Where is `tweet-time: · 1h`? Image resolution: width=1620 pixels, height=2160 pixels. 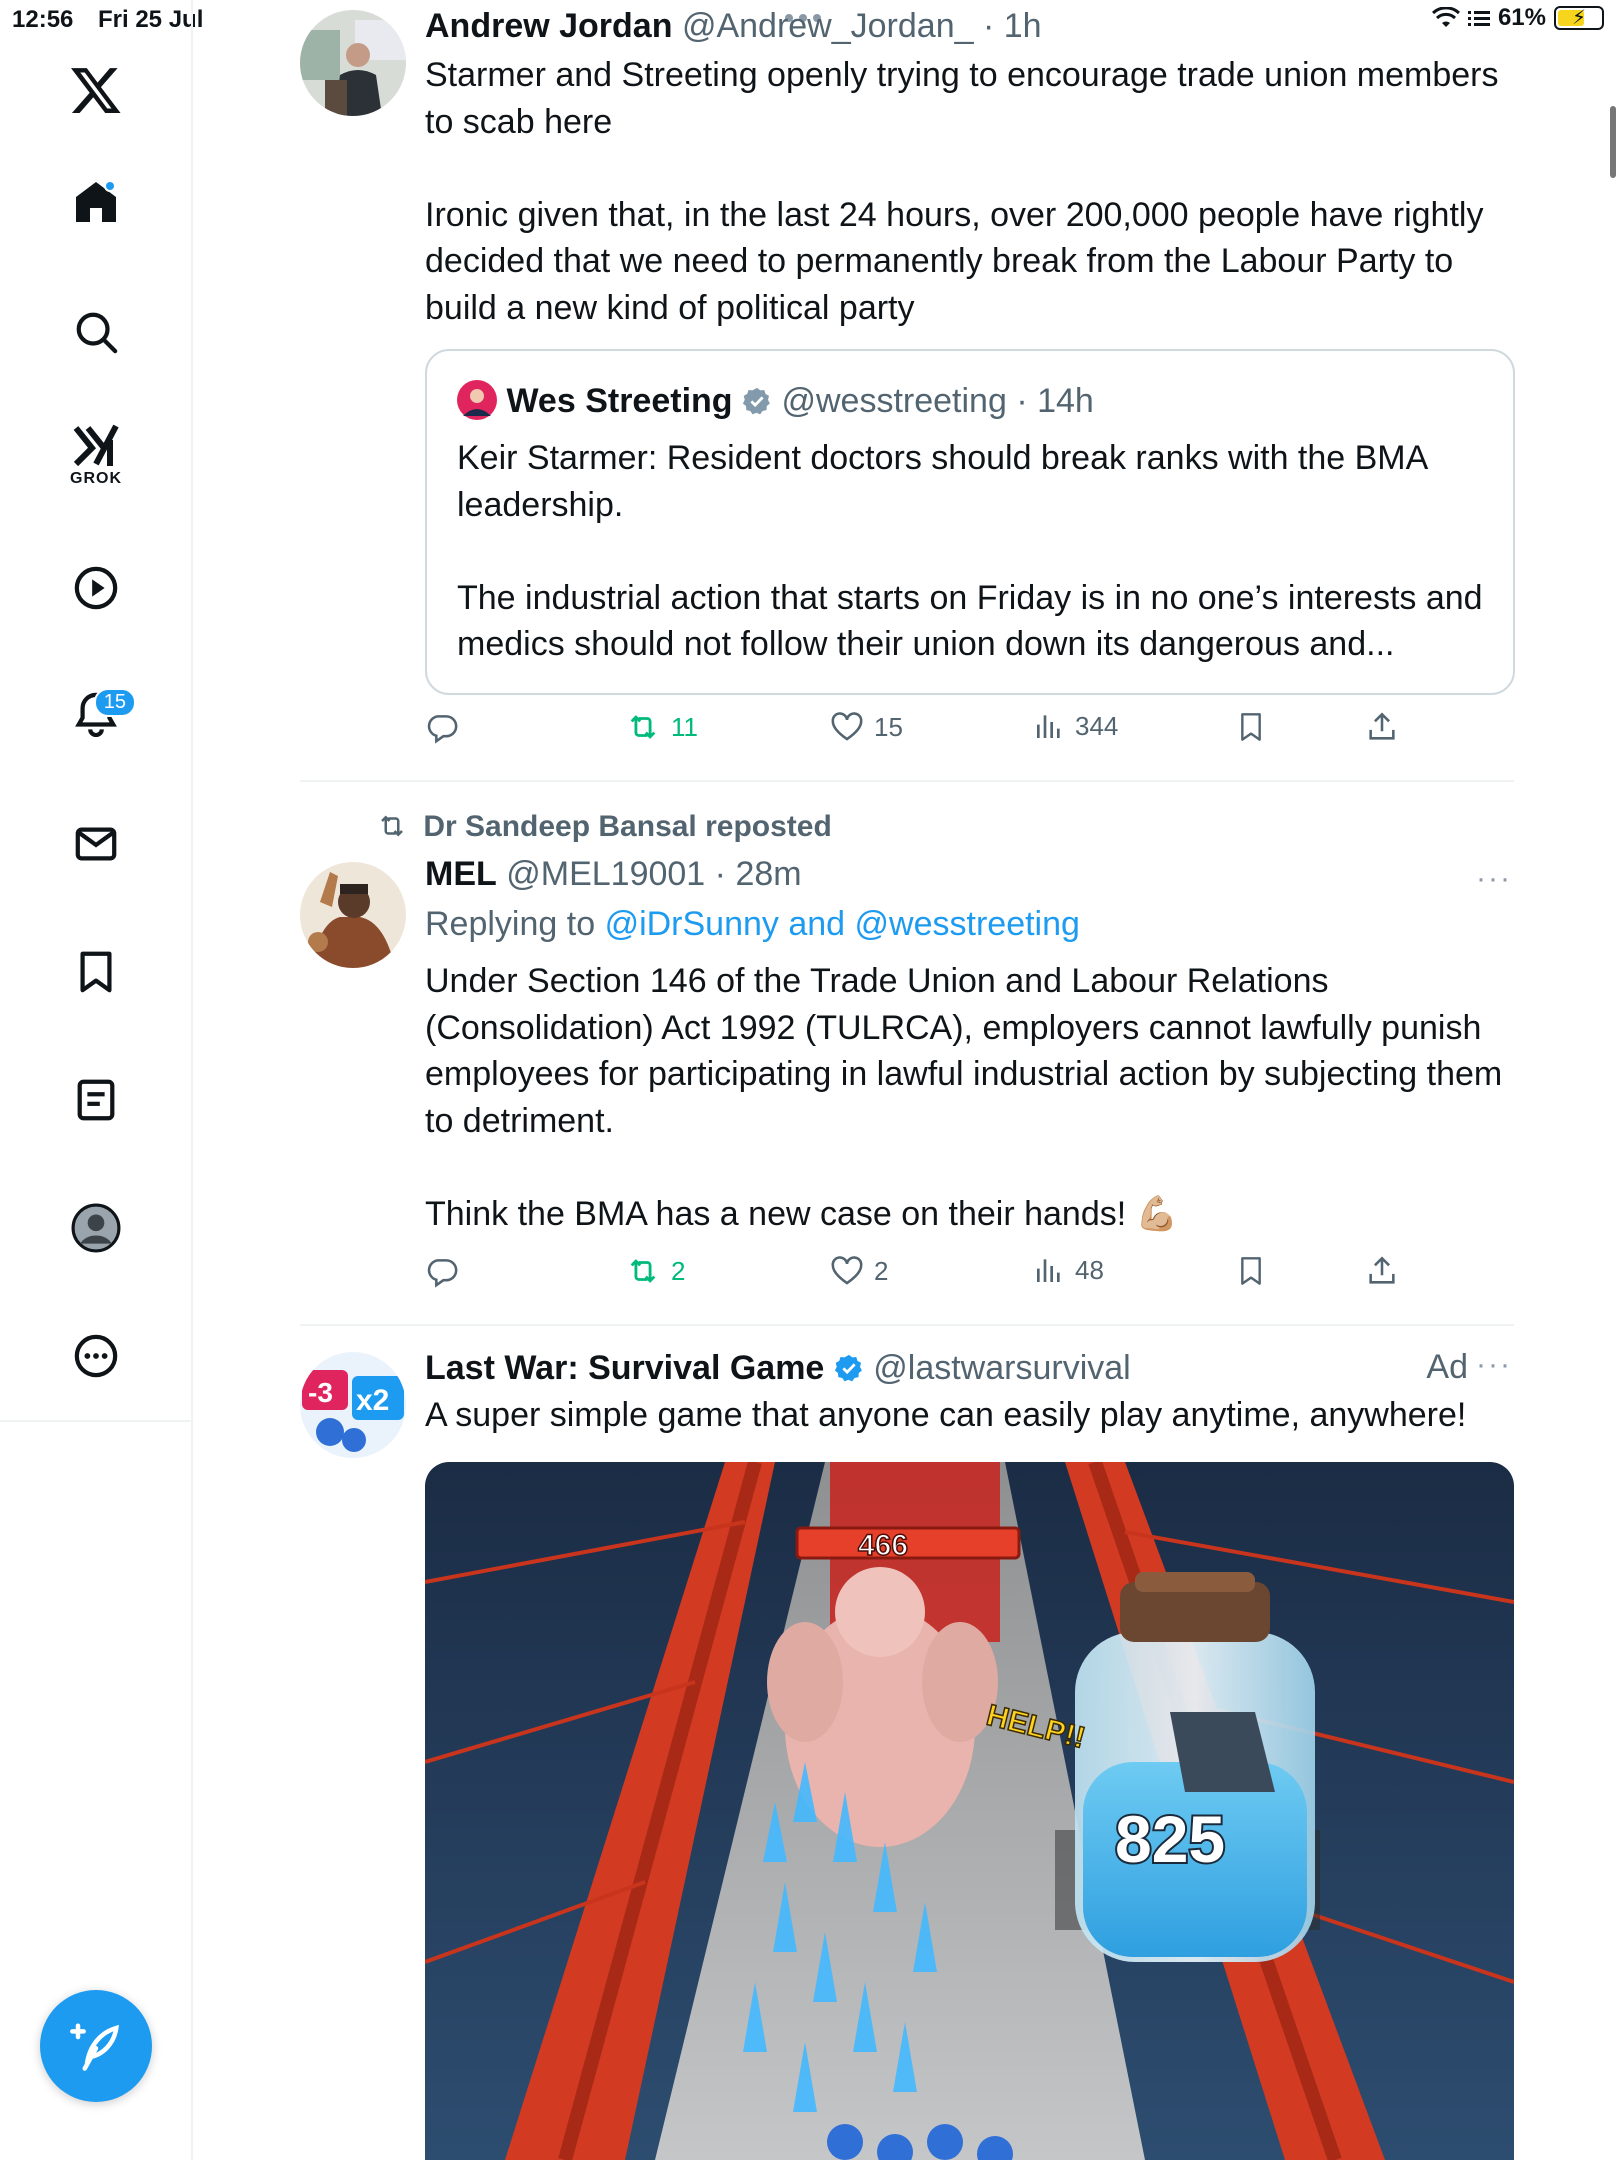
tweet-time: · 1h is located at coordinates (1012, 26).